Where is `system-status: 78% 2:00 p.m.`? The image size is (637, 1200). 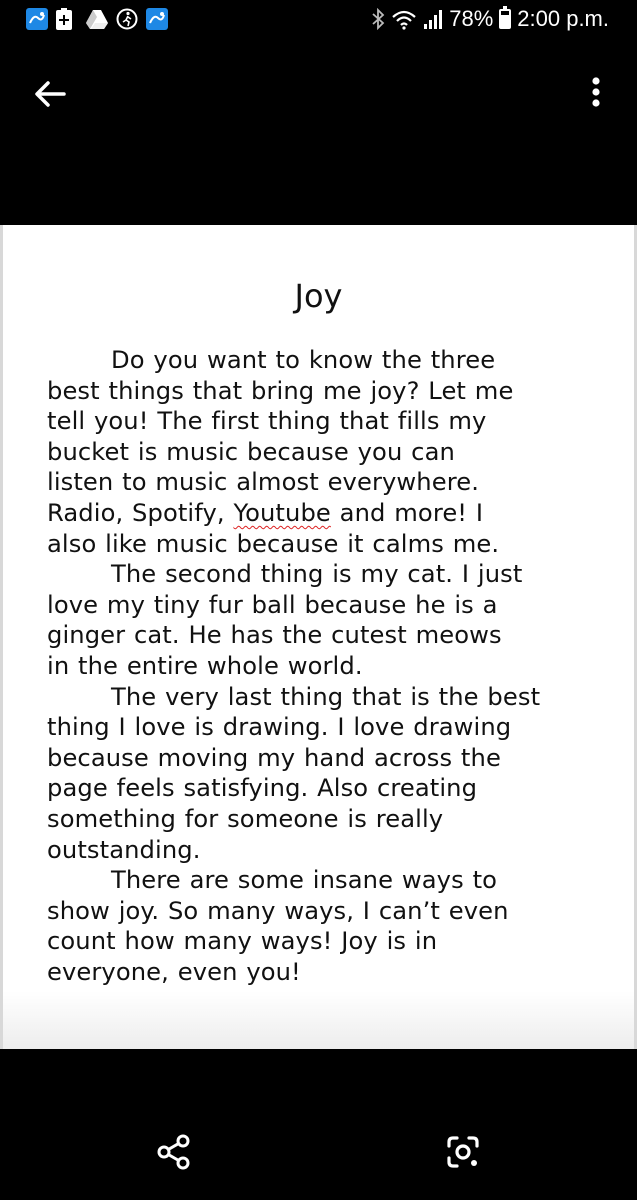
system-status: 78% 2:00 p.m. is located at coordinates (490, 19).